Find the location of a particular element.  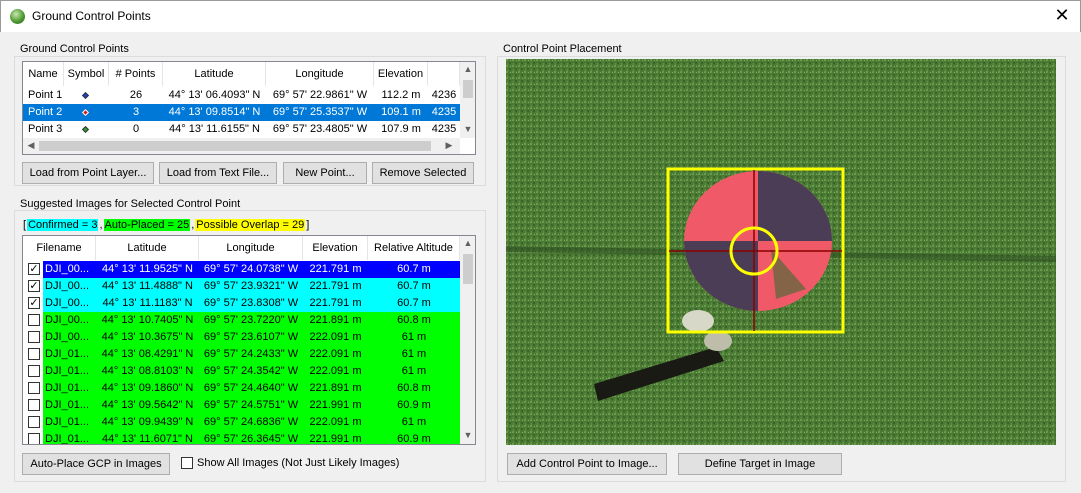

cell-latitude: 44° 13' 08.8103" N is located at coordinates (147, 371).